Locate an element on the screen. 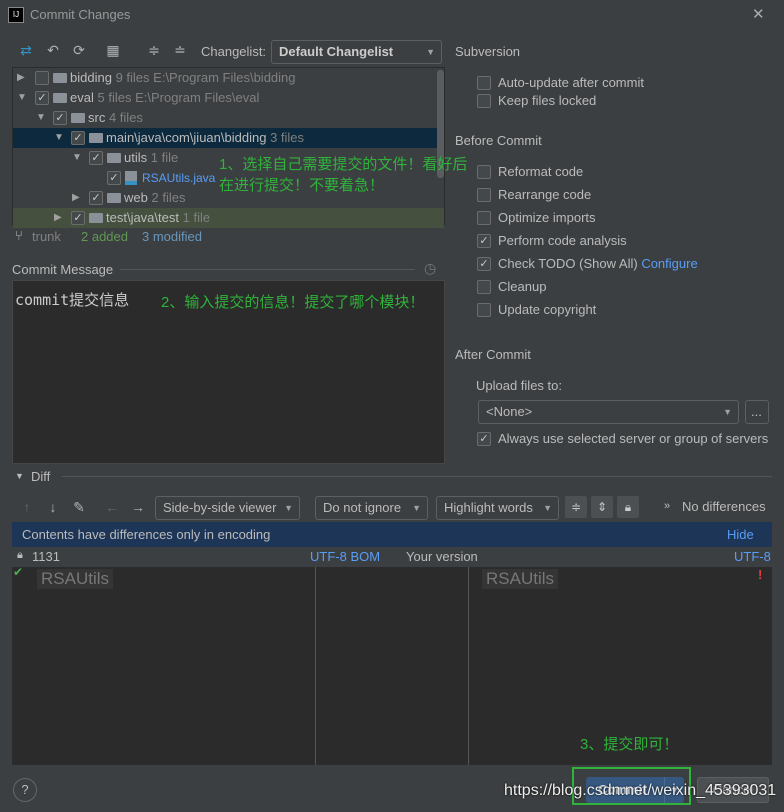 This screenshot has height=812, width=784. option-check-todo: ✓ Check TODO (Show All) Configure is located at coordinates (587, 264).